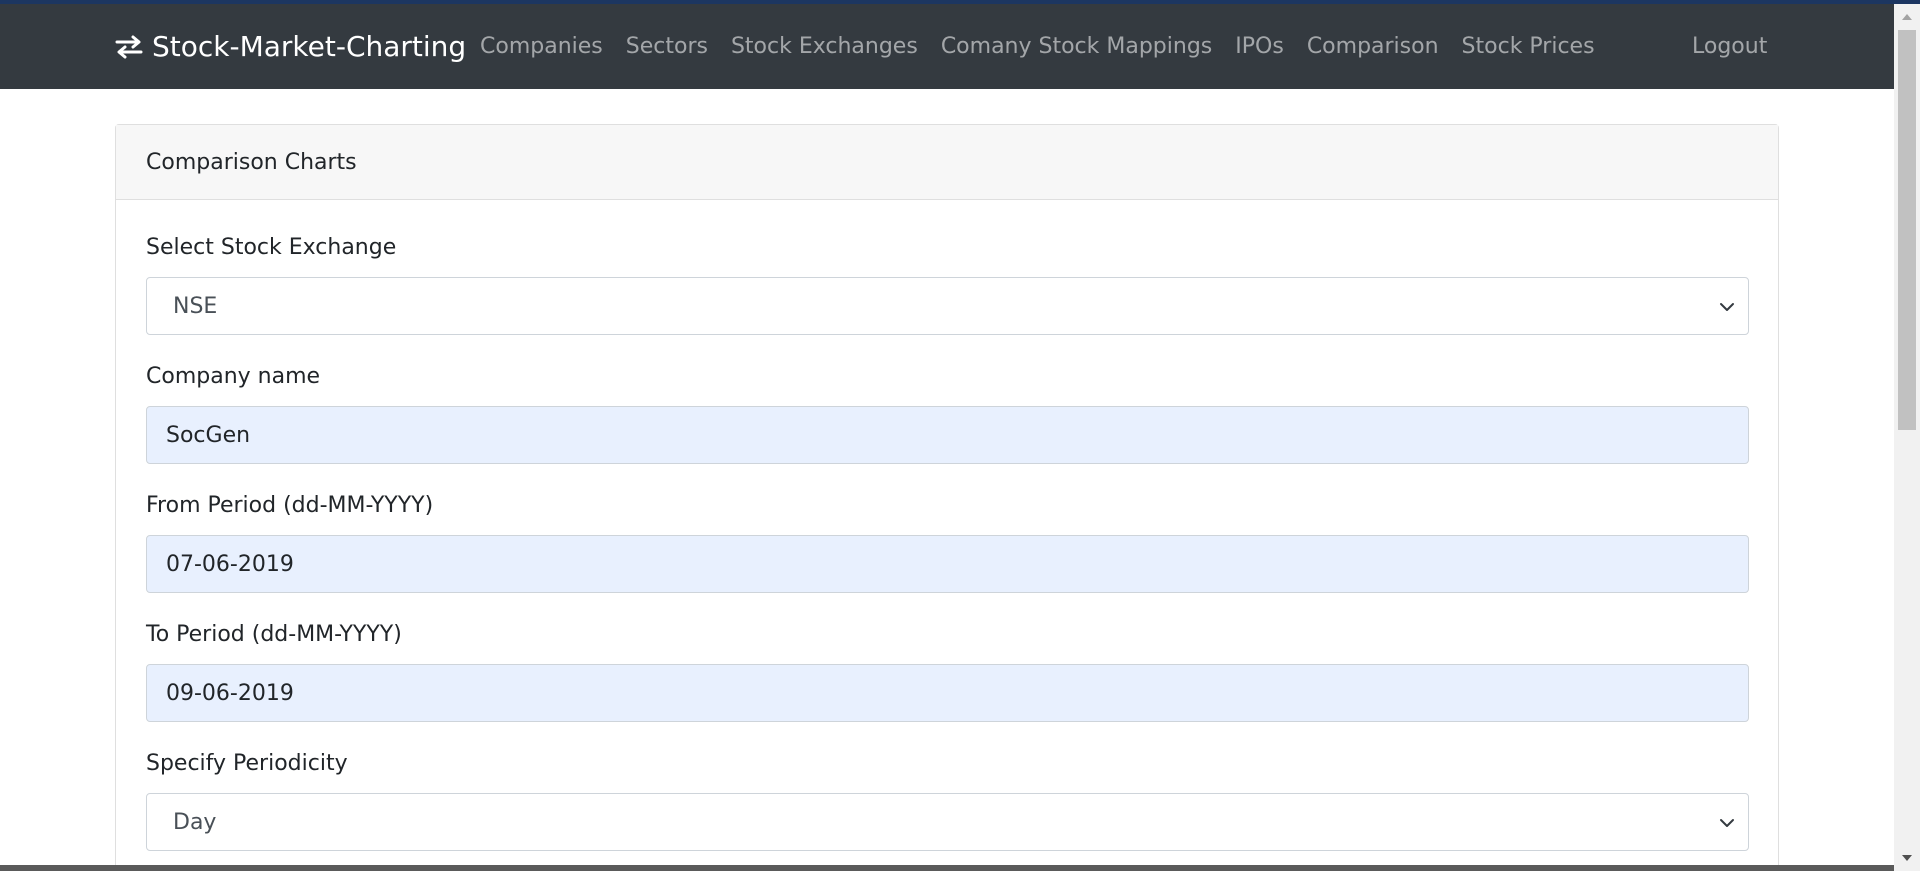  What do you see at coordinates (1259, 46) in the screenshot?
I see `nav-link-ipos: IPOs` at bounding box center [1259, 46].